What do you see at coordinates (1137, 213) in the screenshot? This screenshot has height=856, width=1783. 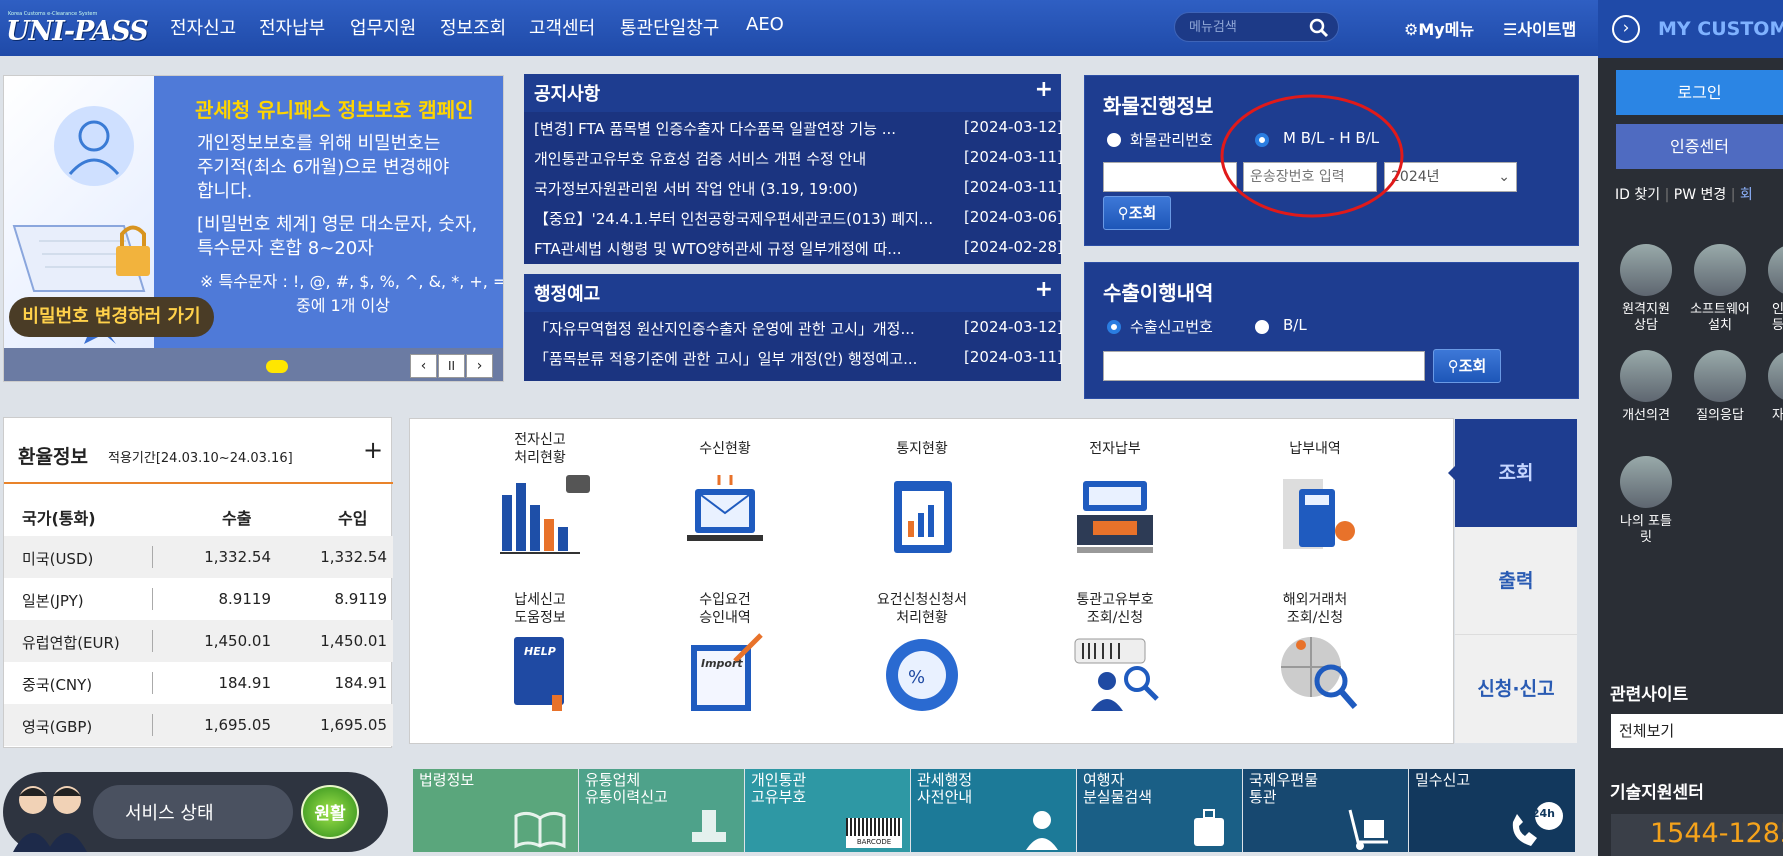 I see `cargo-search-button: ⚲조회` at bounding box center [1137, 213].